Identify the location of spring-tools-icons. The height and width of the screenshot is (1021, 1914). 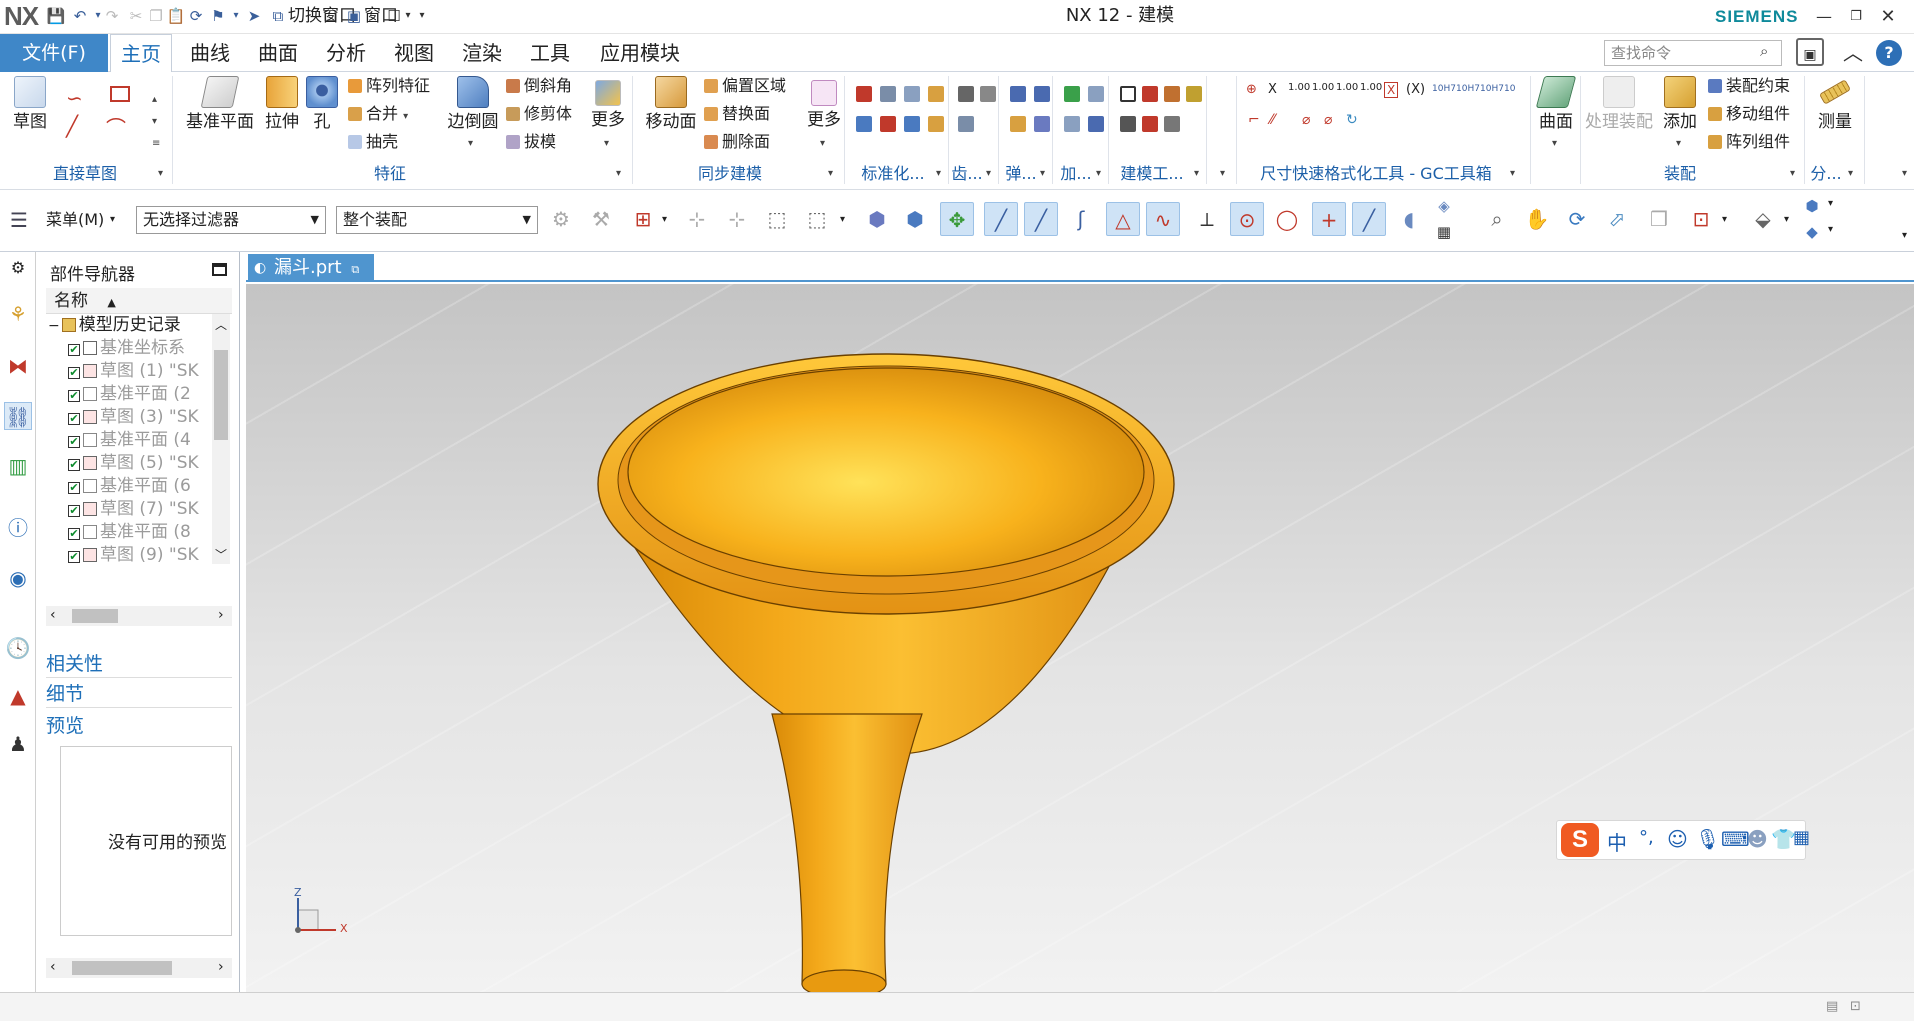
(1033, 117).